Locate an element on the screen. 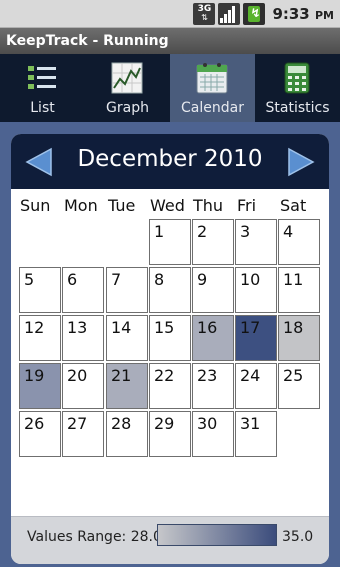  values-range-footer: Values Range: 28.0 35.0 is located at coordinates (170, 540).